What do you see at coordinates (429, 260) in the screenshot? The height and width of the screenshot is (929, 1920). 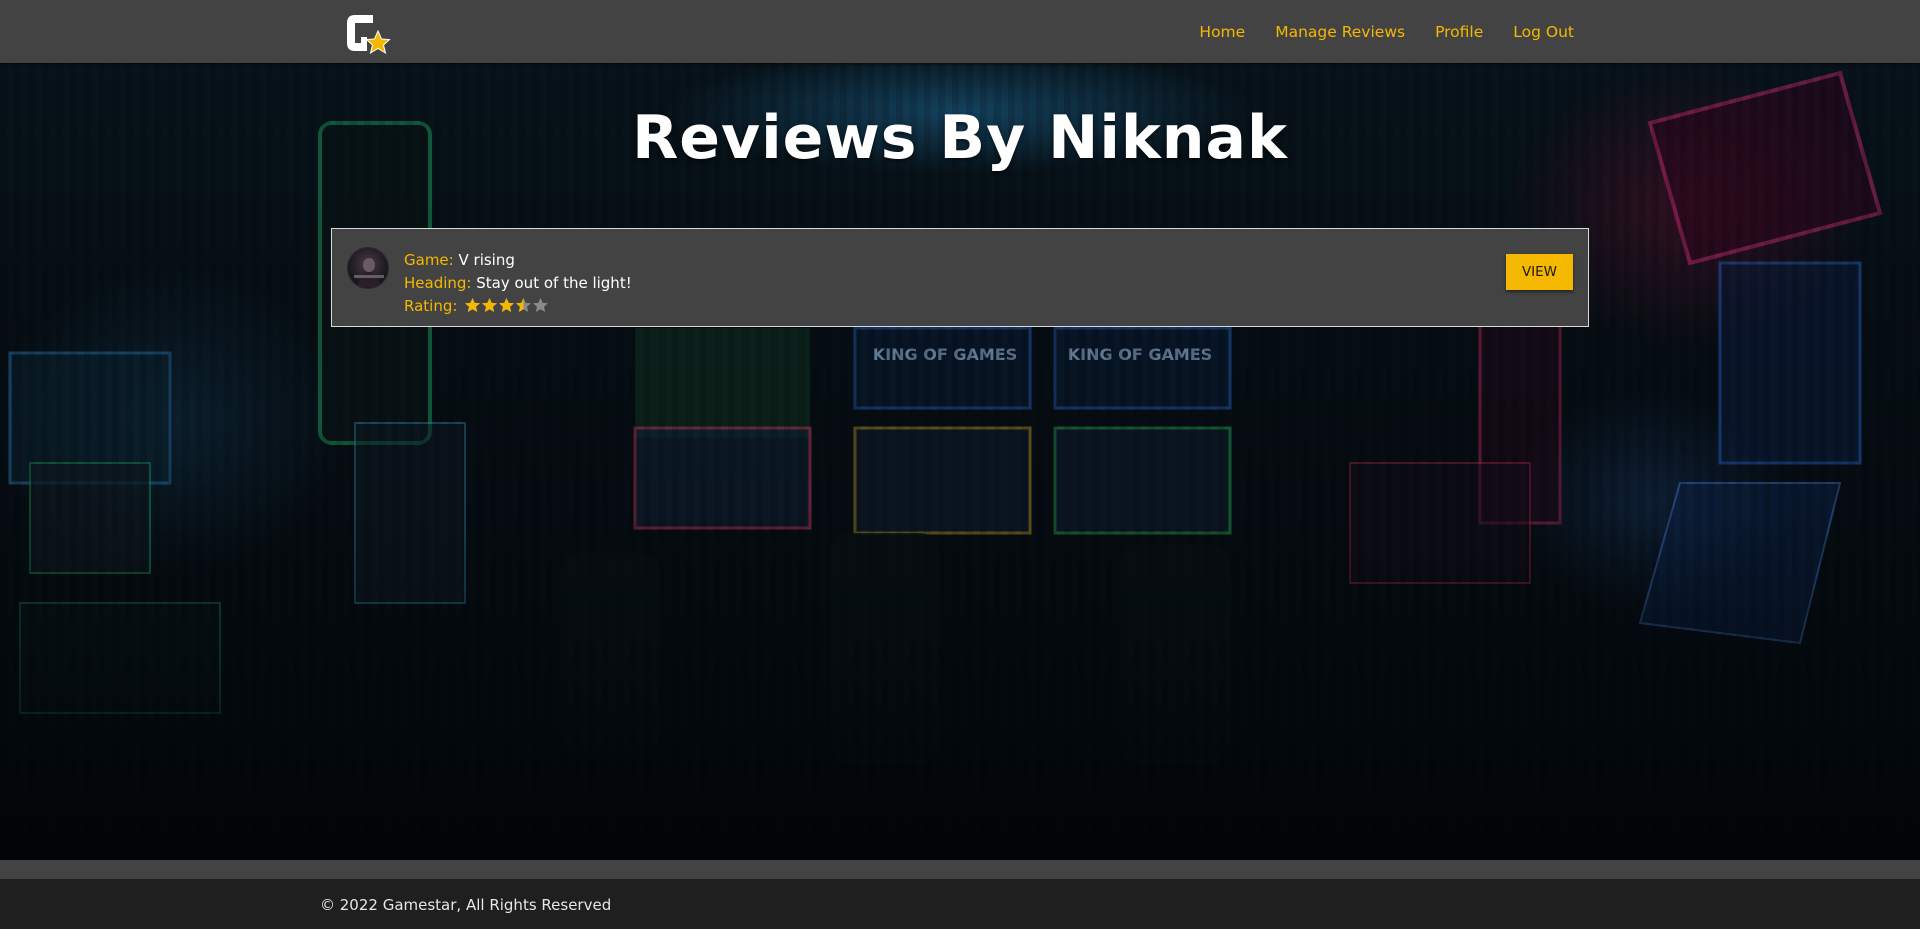 I see `game-label: Game:` at bounding box center [429, 260].